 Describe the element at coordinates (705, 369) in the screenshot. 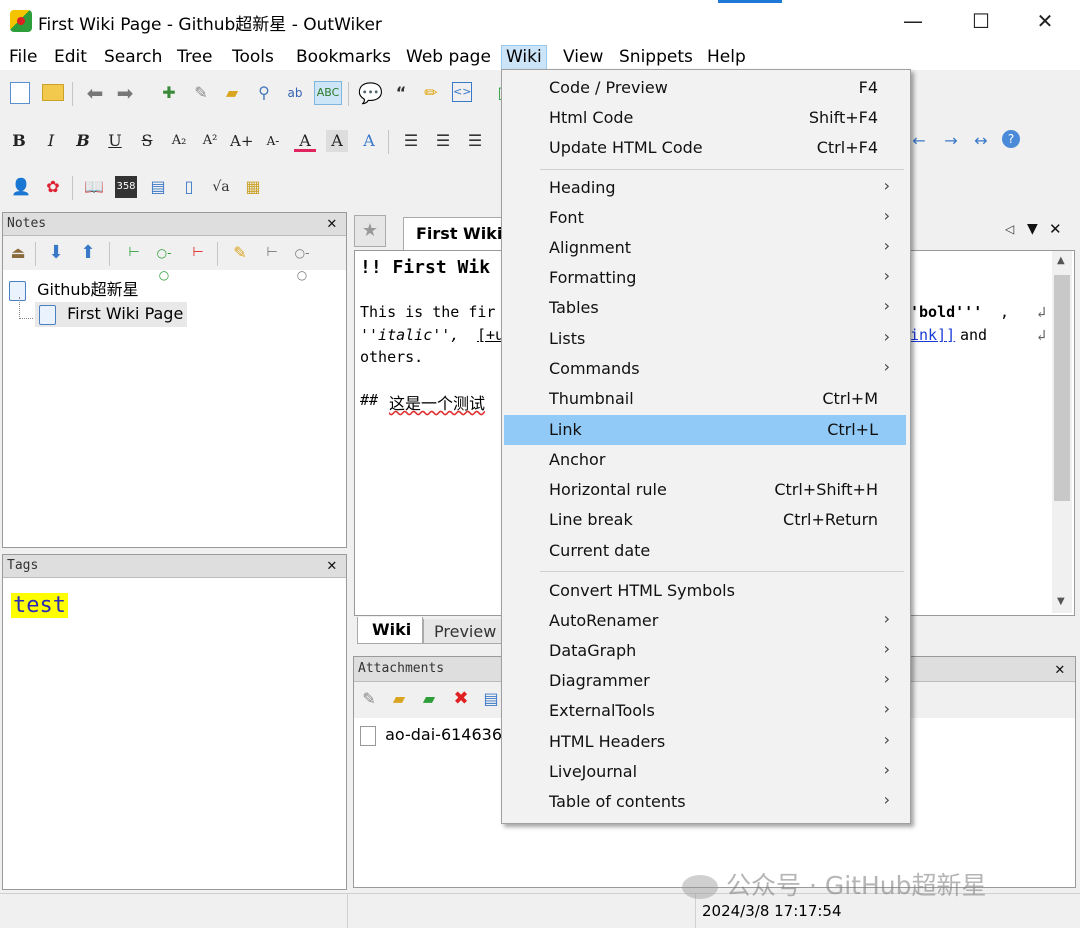

I see `menu-item-commands: Commands ›` at that location.